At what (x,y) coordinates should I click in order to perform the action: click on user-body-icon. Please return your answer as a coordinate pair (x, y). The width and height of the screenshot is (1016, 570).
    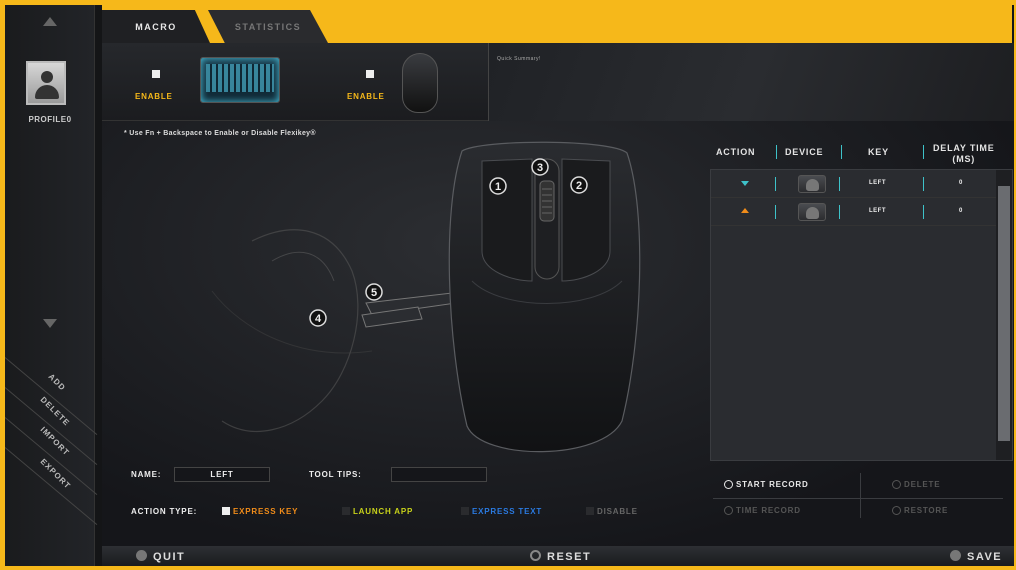
    Looking at the image, I should click on (47, 92).